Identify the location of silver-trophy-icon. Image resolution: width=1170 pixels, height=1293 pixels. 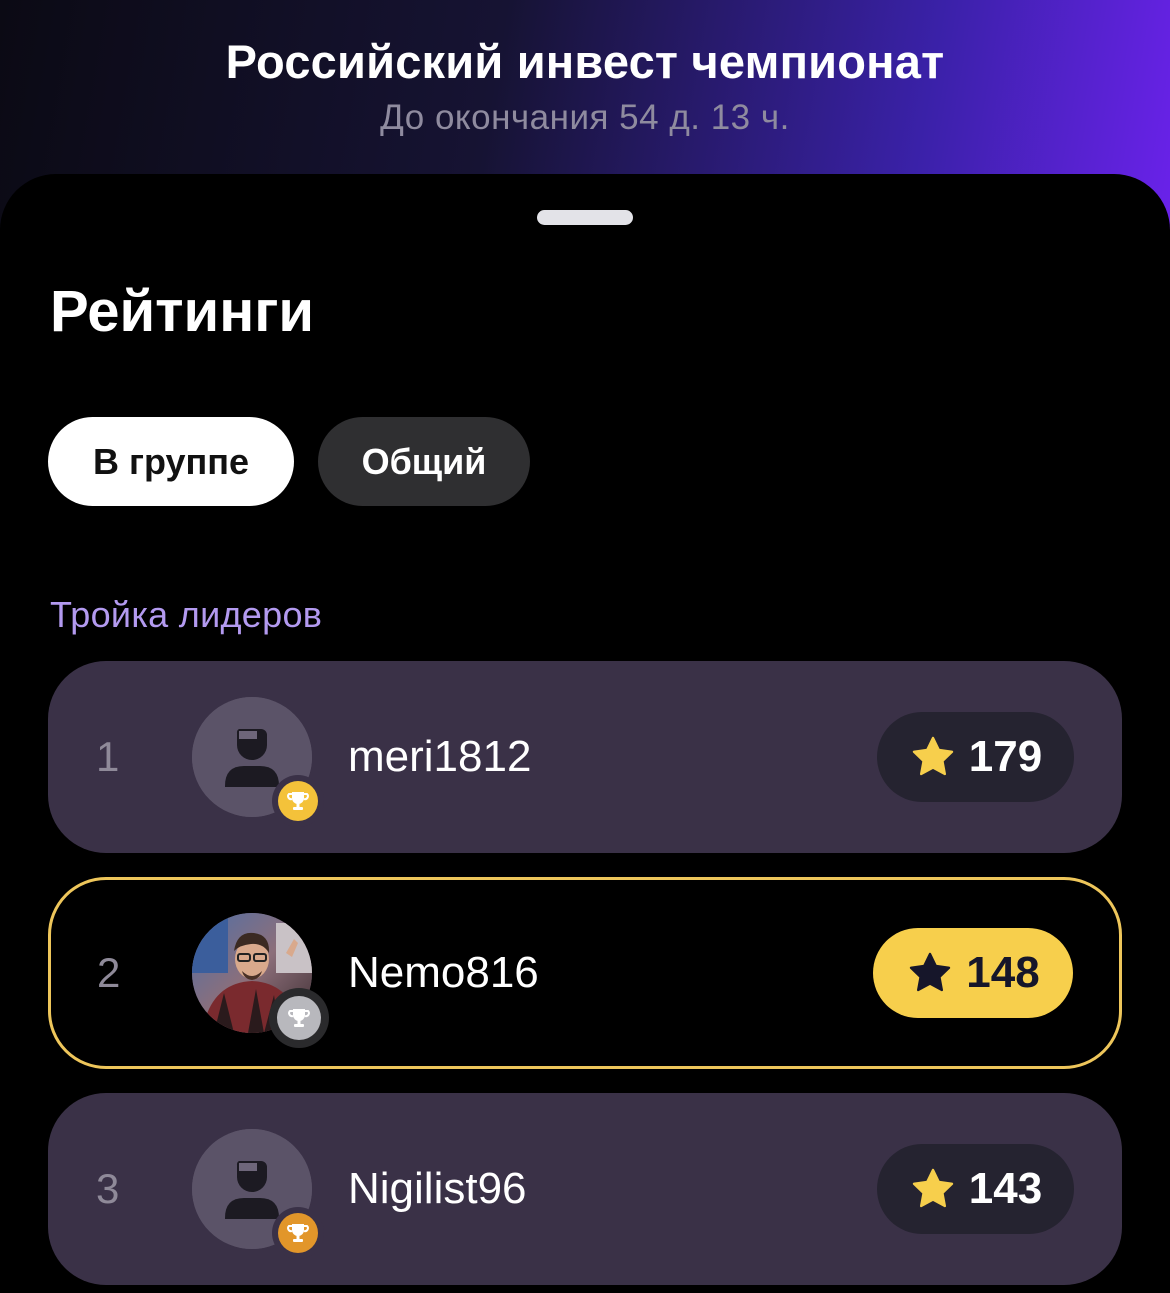
(299, 1018).